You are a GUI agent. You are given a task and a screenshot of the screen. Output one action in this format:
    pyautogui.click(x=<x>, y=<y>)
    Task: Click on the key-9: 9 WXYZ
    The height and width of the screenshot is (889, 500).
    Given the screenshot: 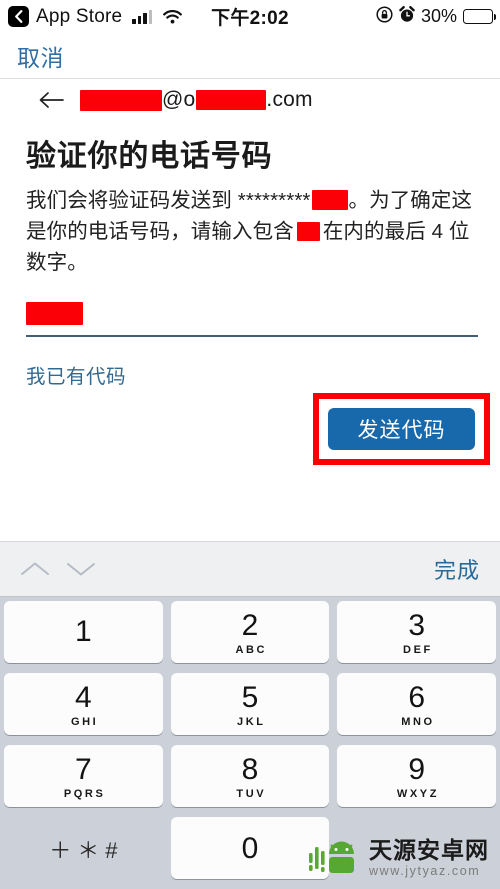 What is the action you would take?
    pyautogui.click(x=416, y=776)
    